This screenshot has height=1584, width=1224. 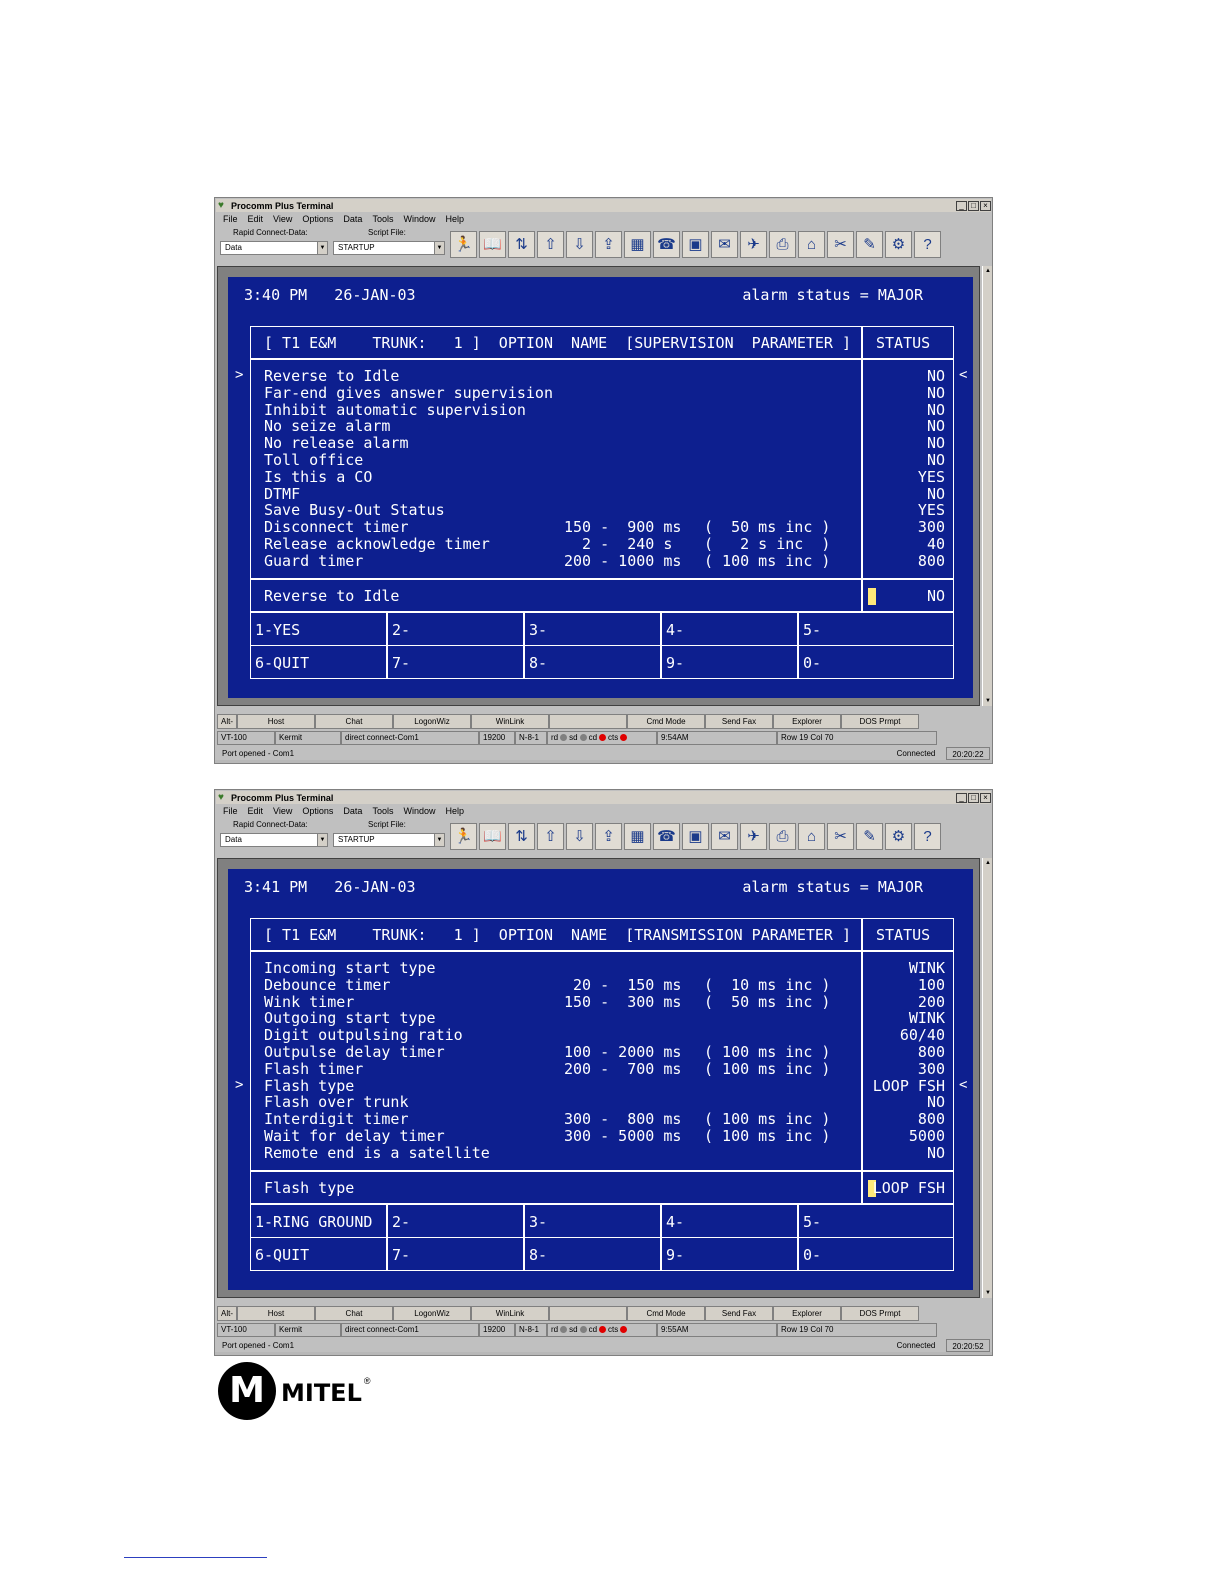 I want to click on mode-icon: ⇅, so click(x=521, y=836).